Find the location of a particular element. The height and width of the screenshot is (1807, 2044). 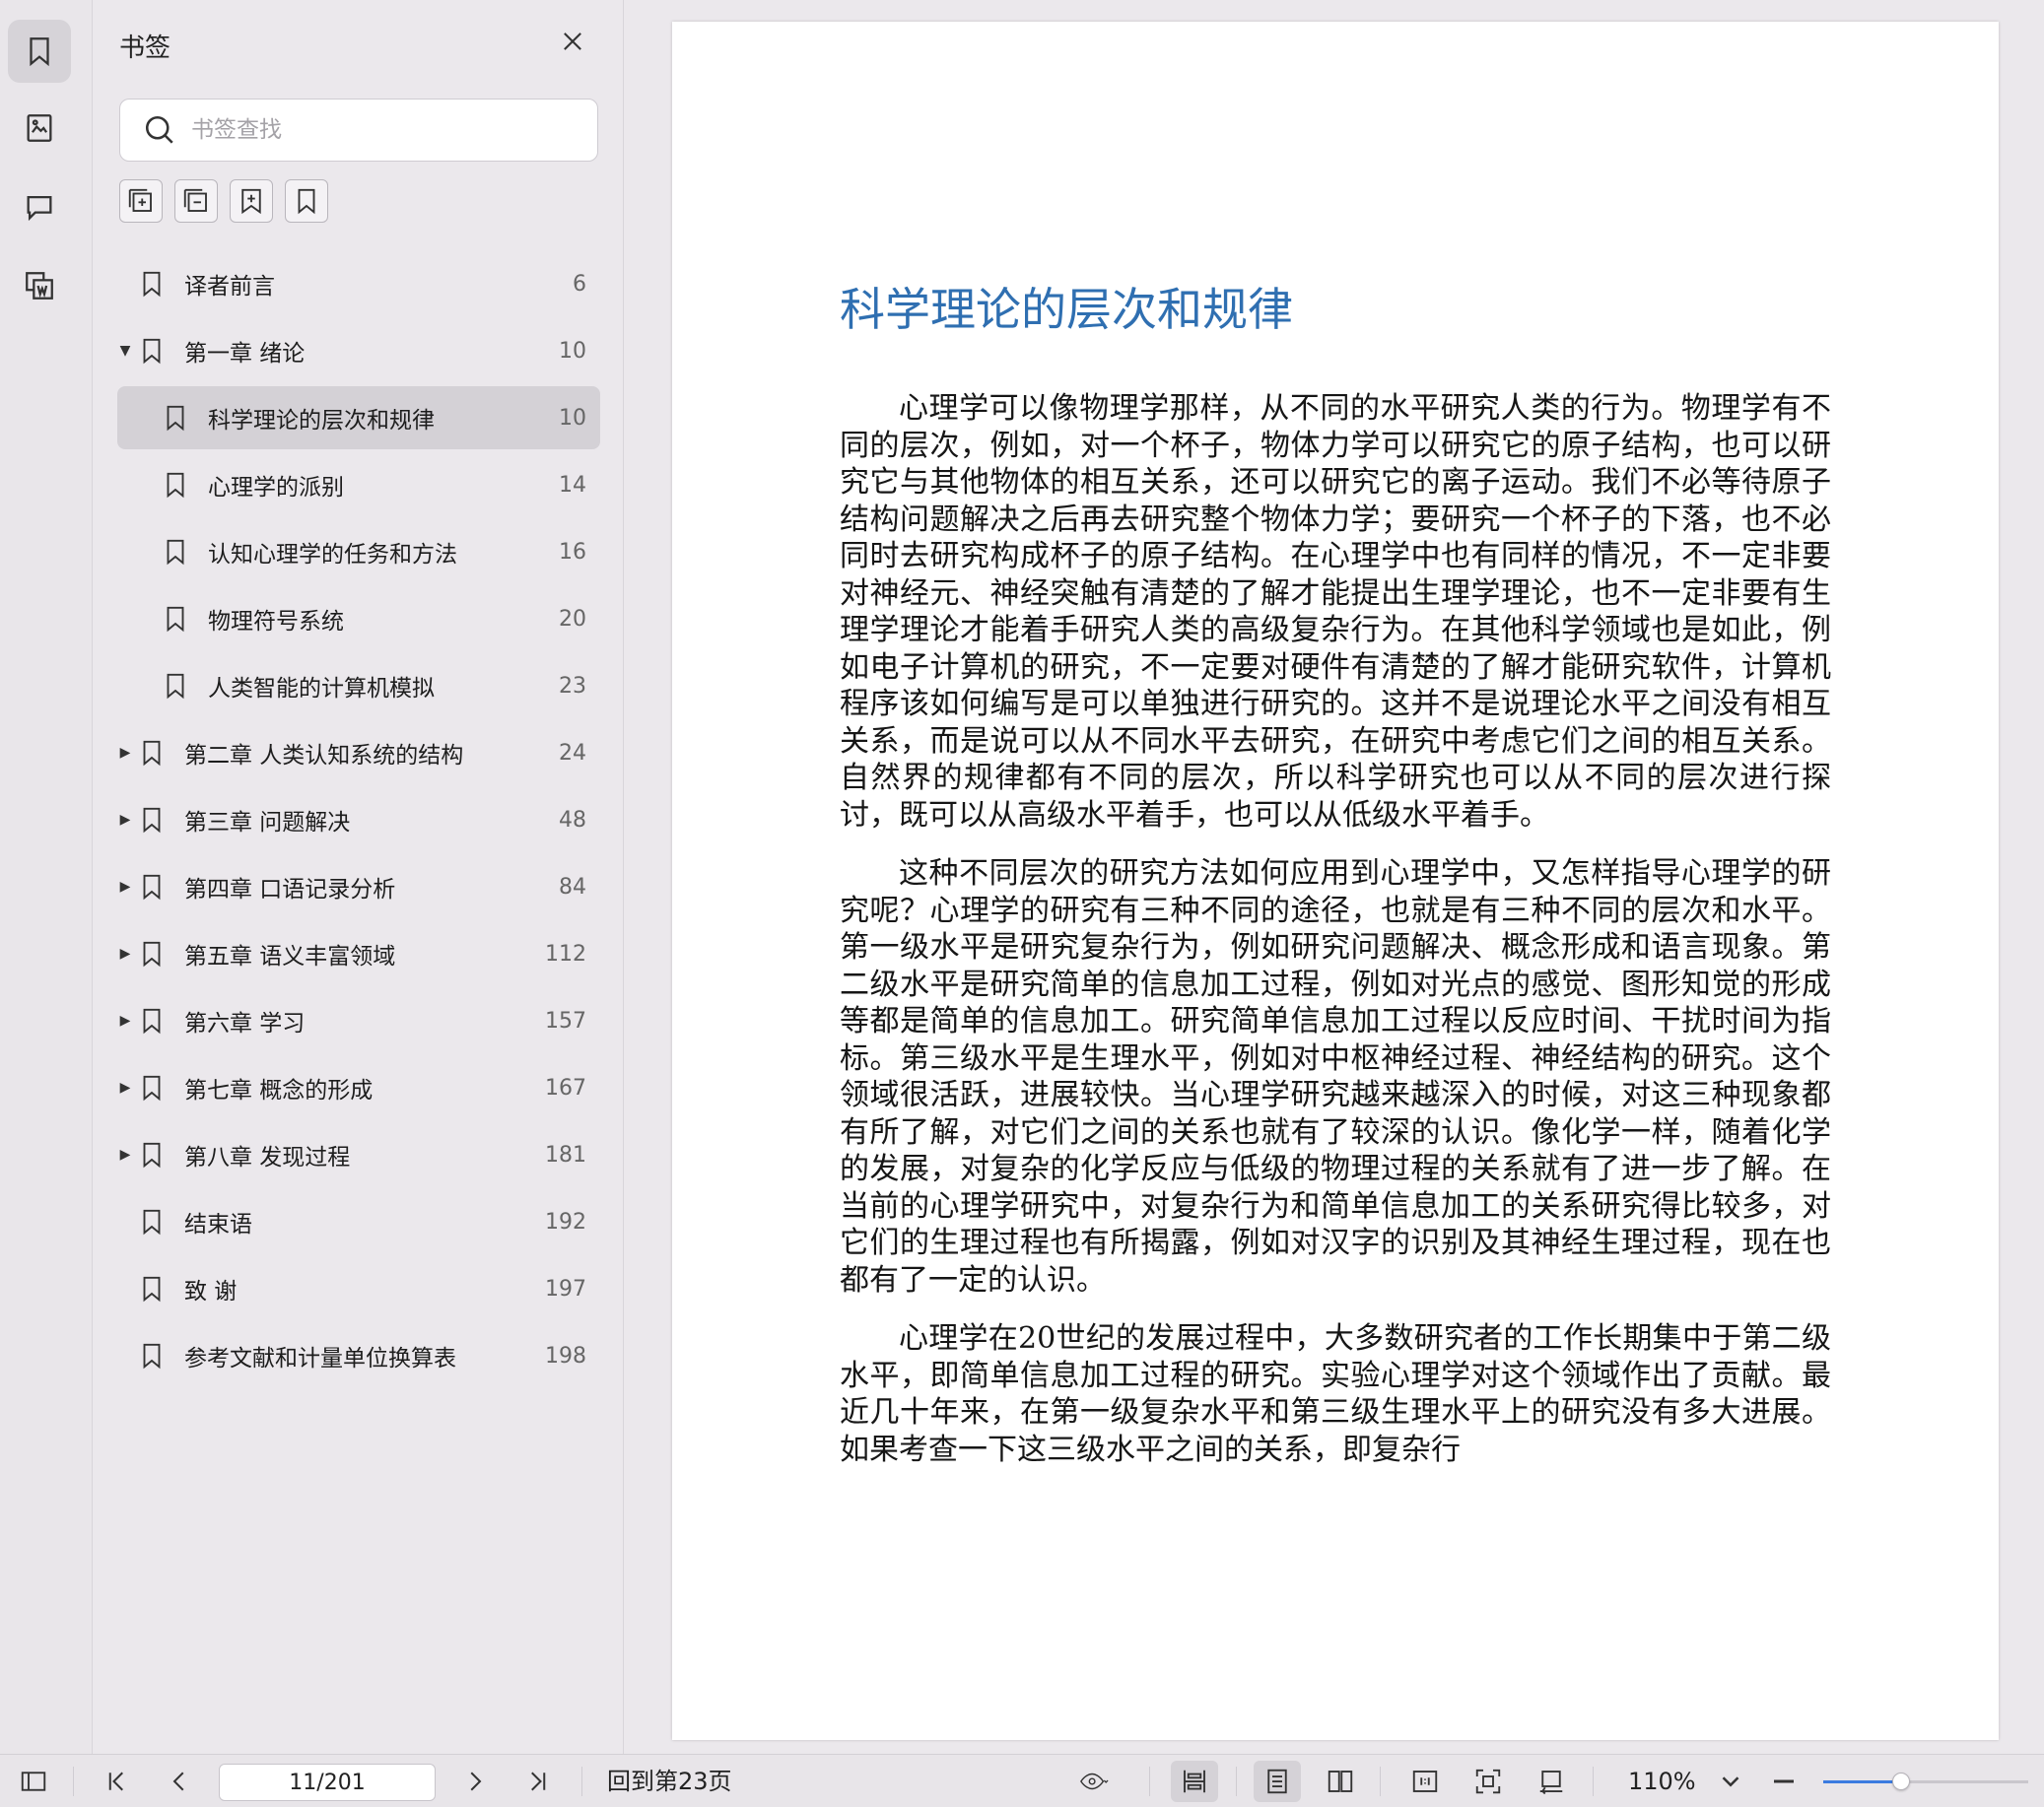

bookmark-item: 科学理论的层次和规律 10 is located at coordinates (358, 418).